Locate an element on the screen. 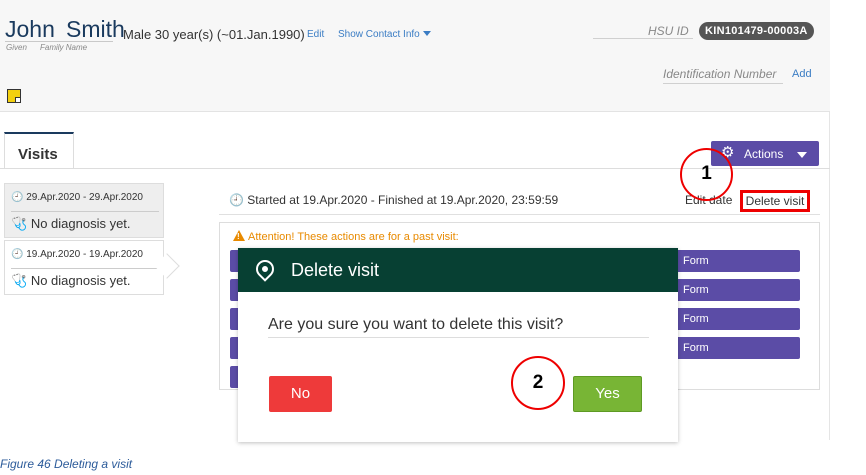 The image size is (866, 475). annotation-callout-1: 1 is located at coordinates (706, 174).